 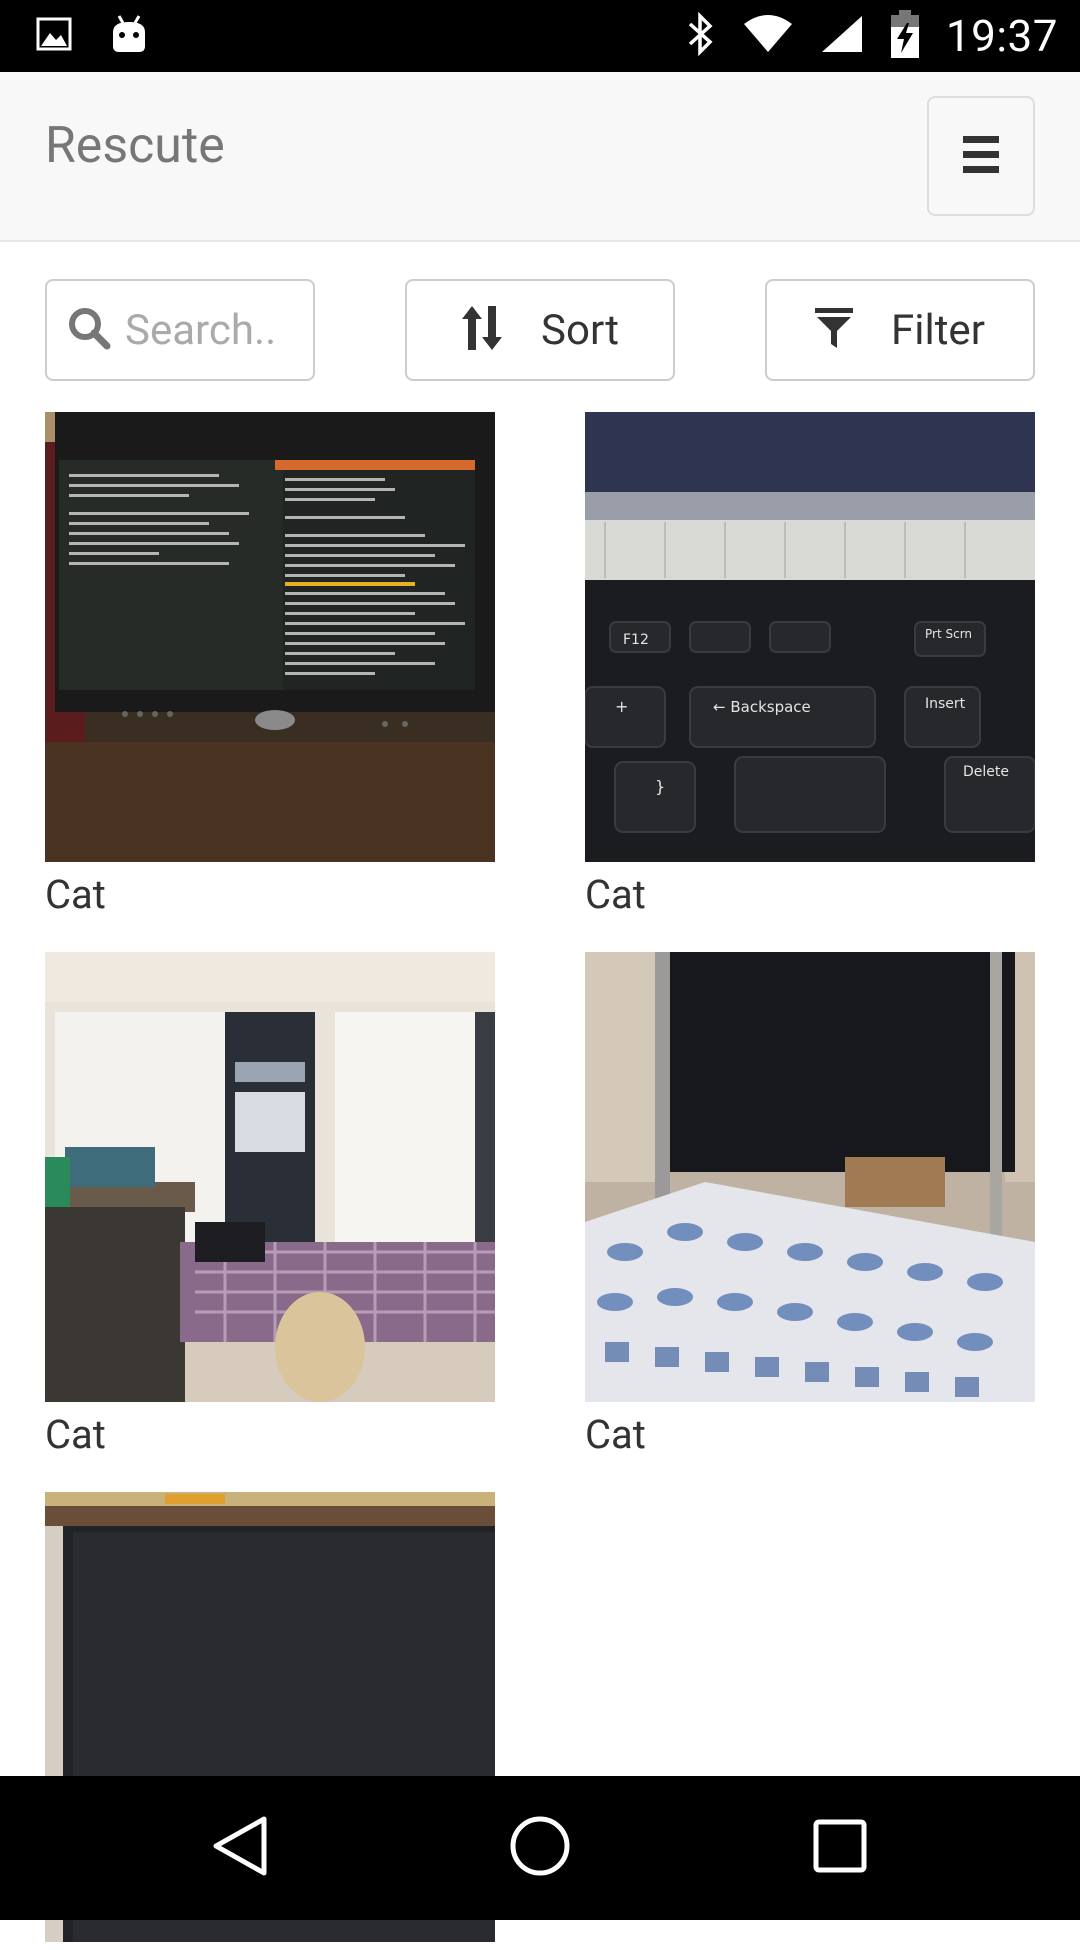 What do you see at coordinates (768, 36) in the screenshot?
I see `wifi-icon` at bounding box center [768, 36].